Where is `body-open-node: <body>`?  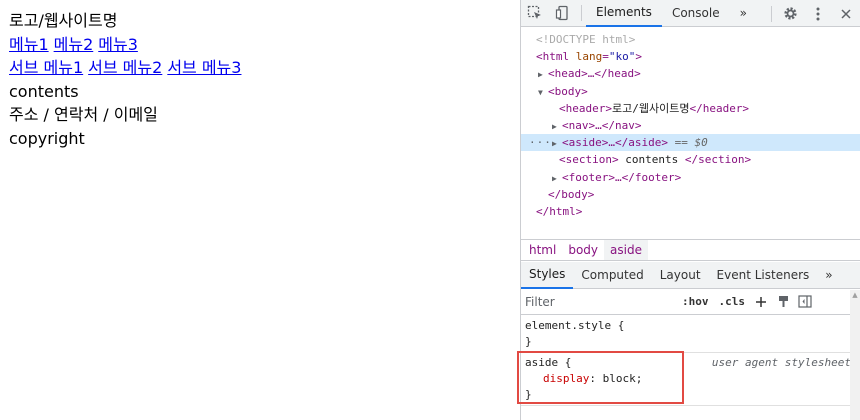 body-open-node: <body> is located at coordinates (568, 91).